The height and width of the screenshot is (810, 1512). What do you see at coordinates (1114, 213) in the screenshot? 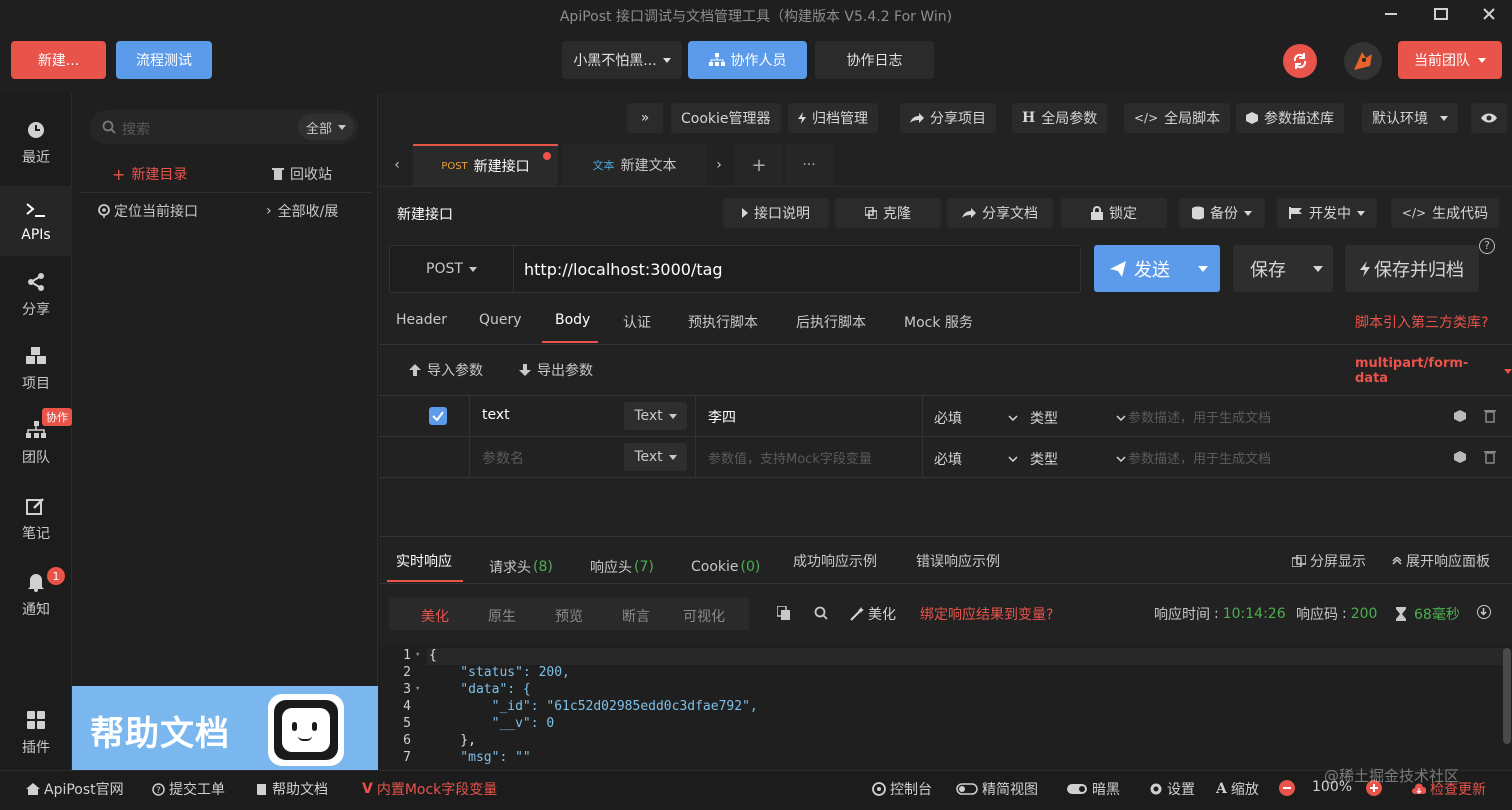
I see `lock-button: 锁定` at bounding box center [1114, 213].